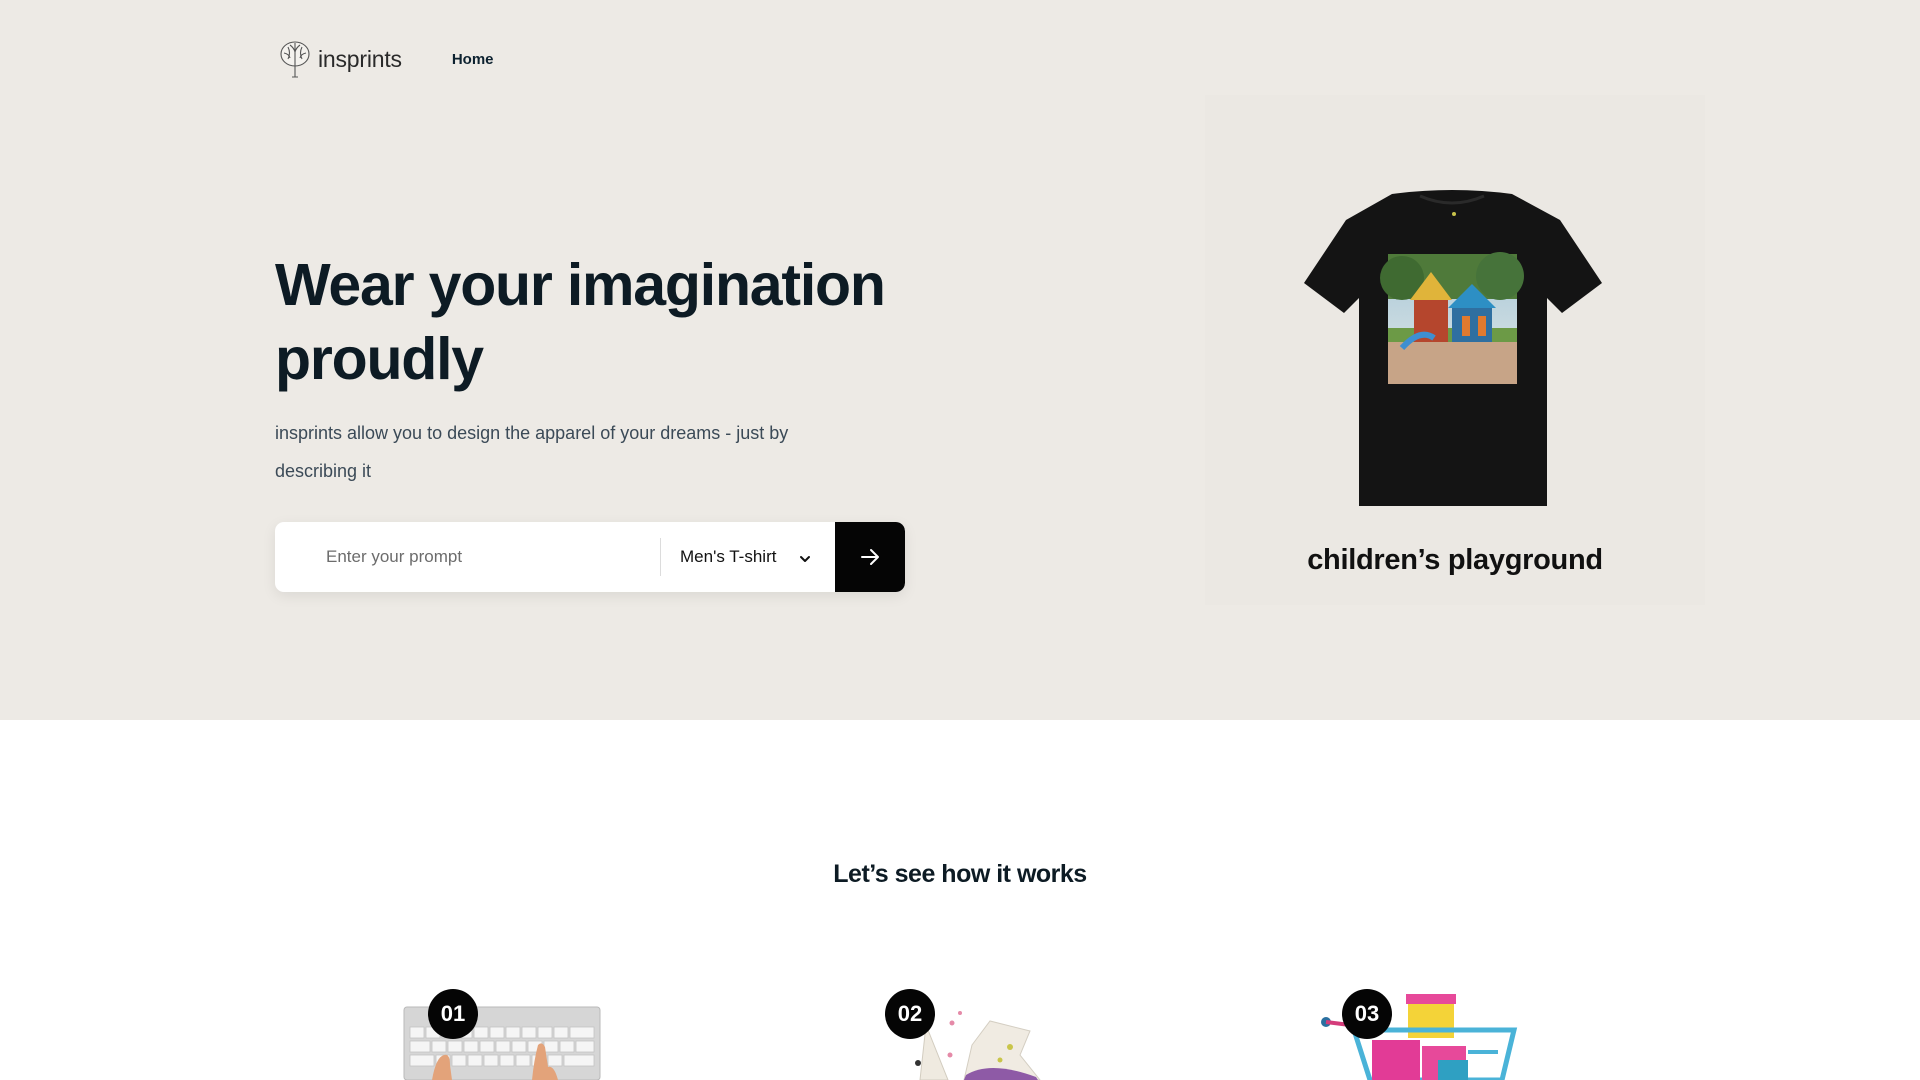 The width and height of the screenshot is (1920, 1080). What do you see at coordinates (1453, 348) in the screenshot?
I see `tshirt-mockup-image` at bounding box center [1453, 348].